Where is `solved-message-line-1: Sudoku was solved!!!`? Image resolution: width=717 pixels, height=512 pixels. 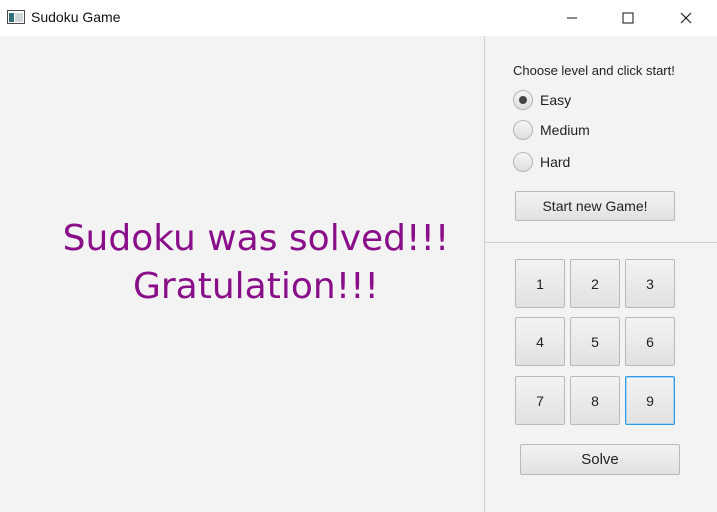
solved-message-line-1: Sudoku was solved!!! is located at coordinates (256, 238).